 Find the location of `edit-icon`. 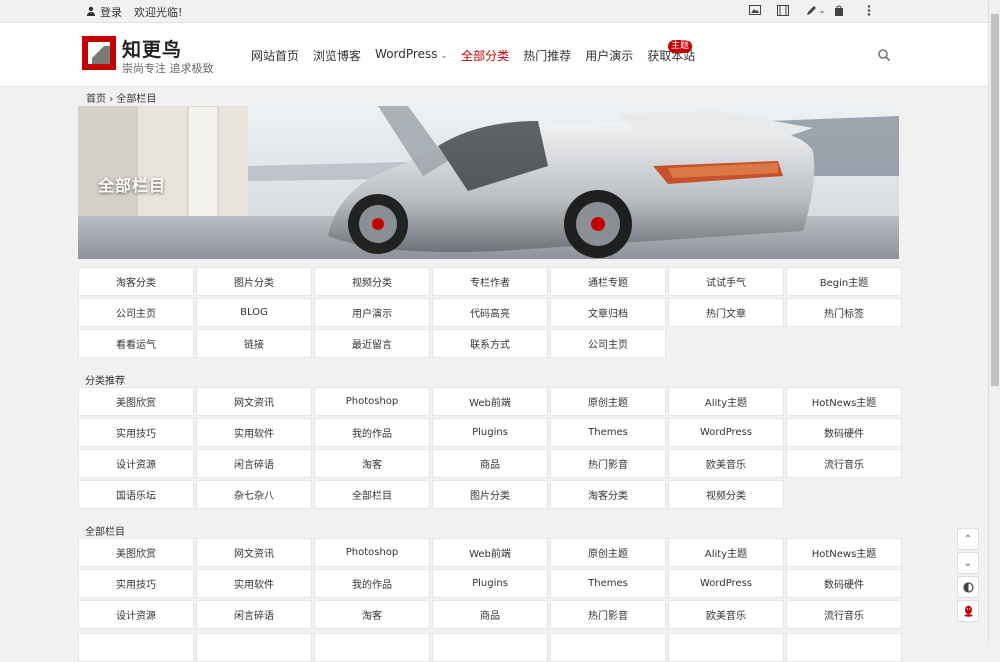

edit-icon is located at coordinates (811, 10).